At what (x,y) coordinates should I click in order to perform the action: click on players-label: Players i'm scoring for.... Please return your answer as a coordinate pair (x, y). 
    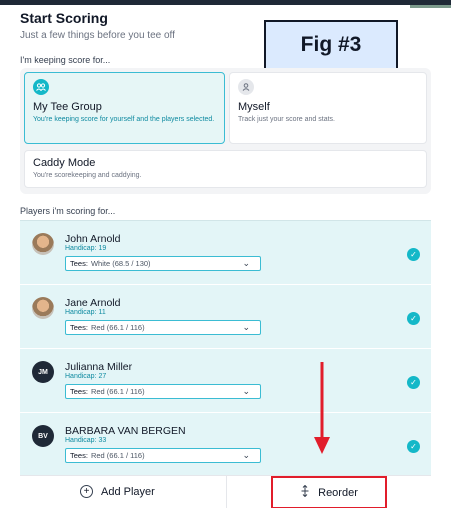
    Looking at the image, I should click on (68, 211).